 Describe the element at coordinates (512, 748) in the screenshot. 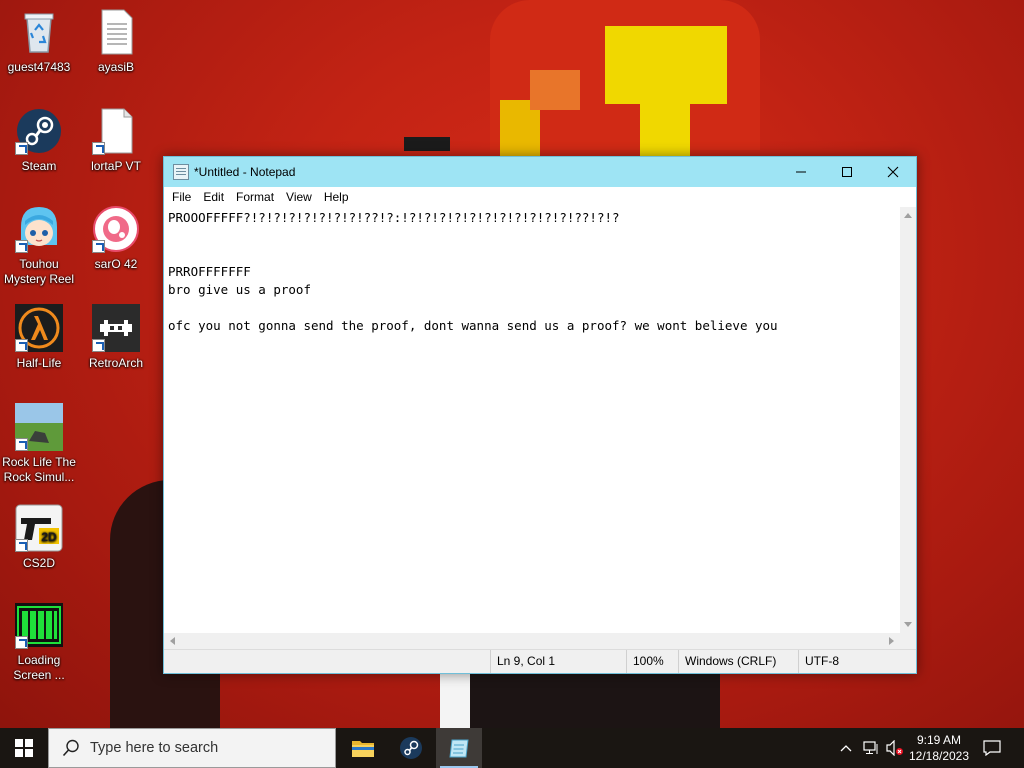

I see `taskbar: Type here to search 9:19 AM 12/18/2023` at that location.